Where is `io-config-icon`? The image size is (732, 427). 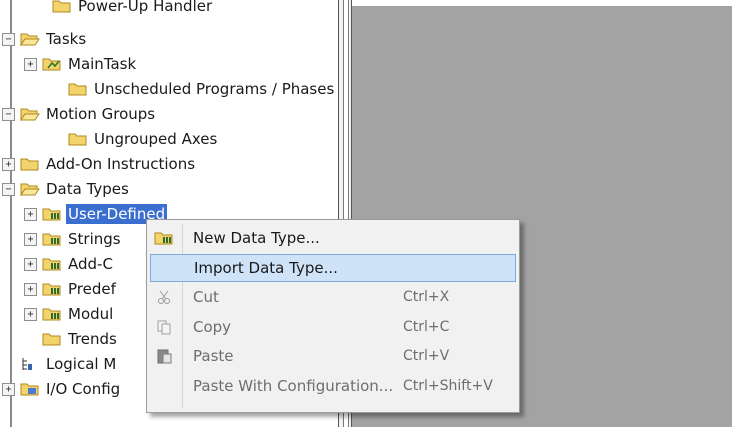 io-config-icon is located at coordinates (30, 389).